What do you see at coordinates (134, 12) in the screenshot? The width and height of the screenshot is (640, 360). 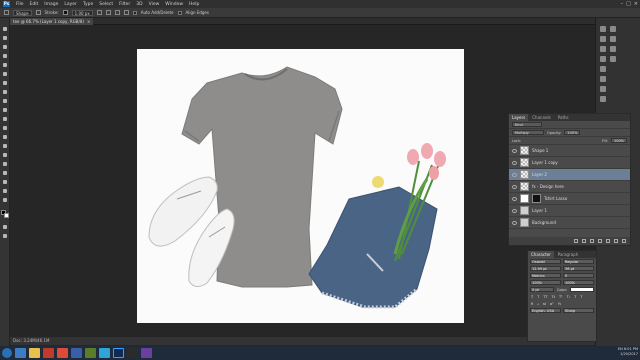 I see `auto-add-delete-checkbox` at bounding box center [134, 12].